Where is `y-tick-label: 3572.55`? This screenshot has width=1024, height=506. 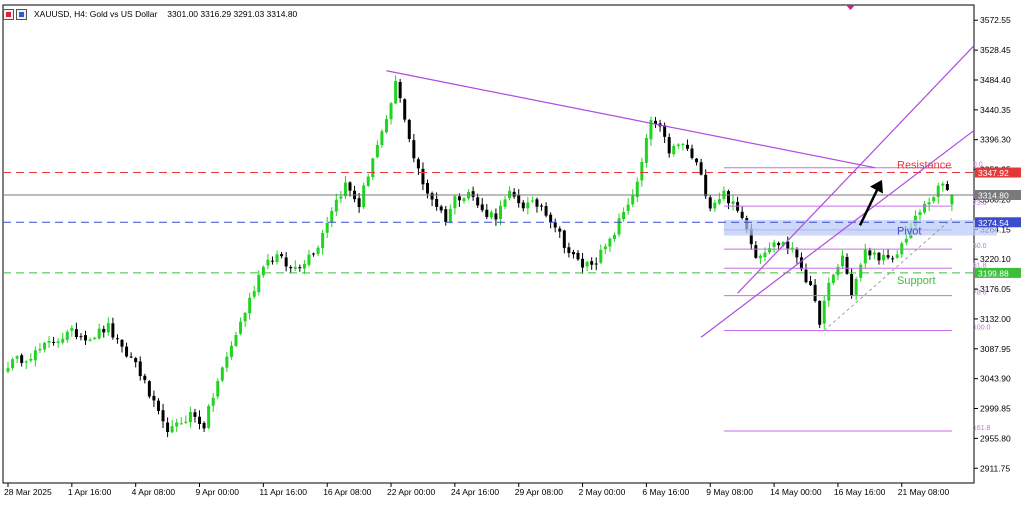
y-tick-label: 3572.55 is located at coordinates (995, 20).